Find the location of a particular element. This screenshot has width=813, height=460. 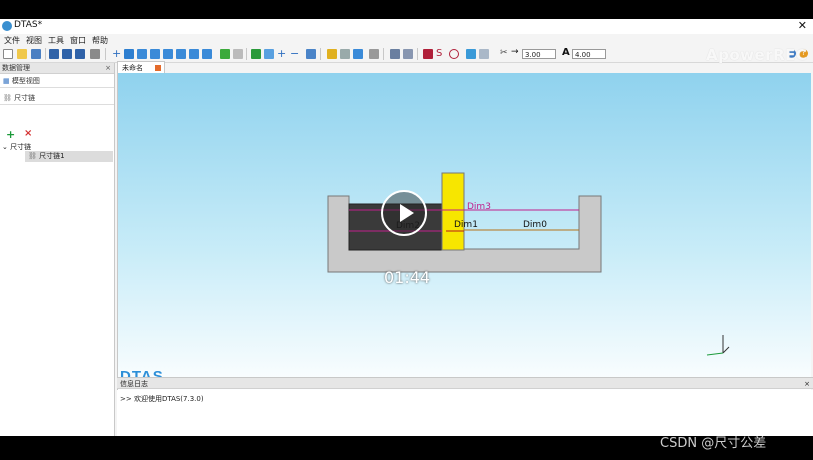

tab-close-icon is located at coordinates (158, 68).